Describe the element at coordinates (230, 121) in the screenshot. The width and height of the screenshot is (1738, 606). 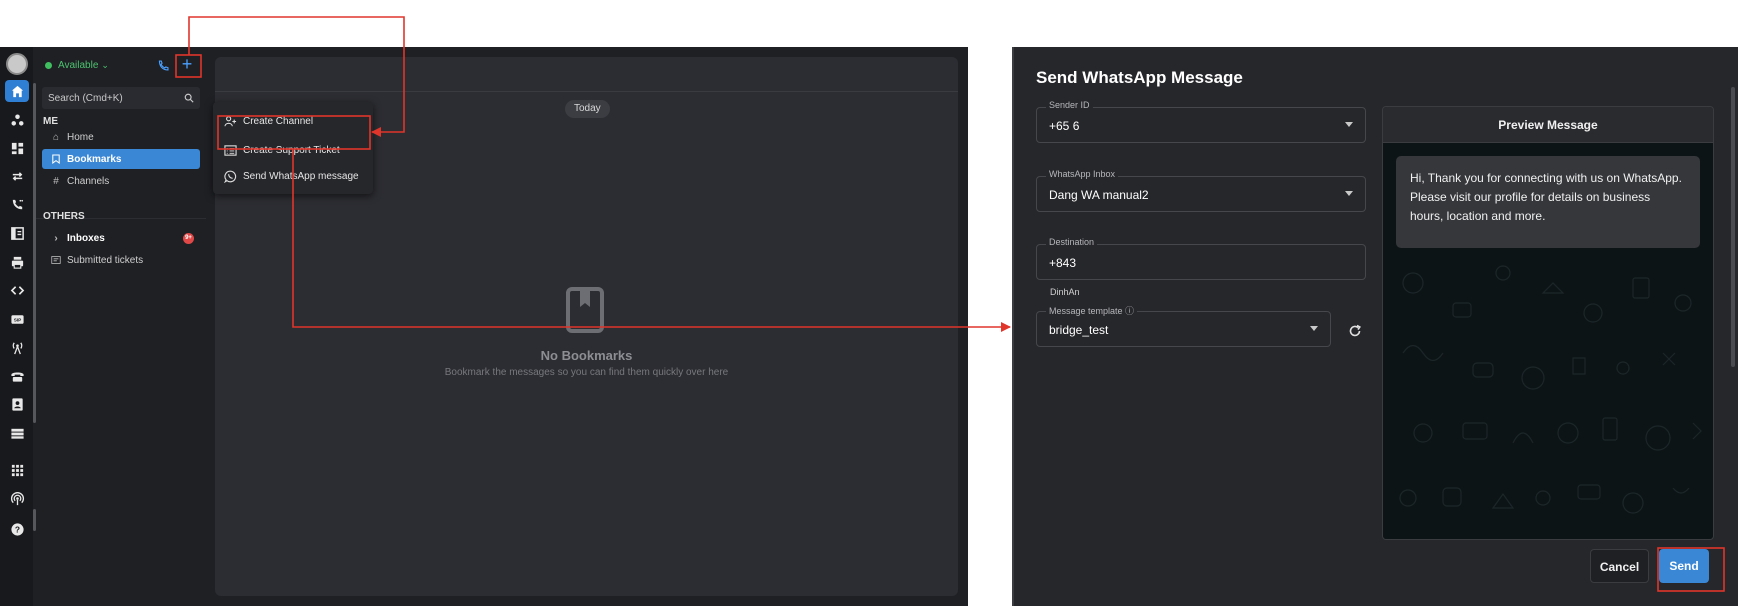
I see `add-people-icon` at that location.